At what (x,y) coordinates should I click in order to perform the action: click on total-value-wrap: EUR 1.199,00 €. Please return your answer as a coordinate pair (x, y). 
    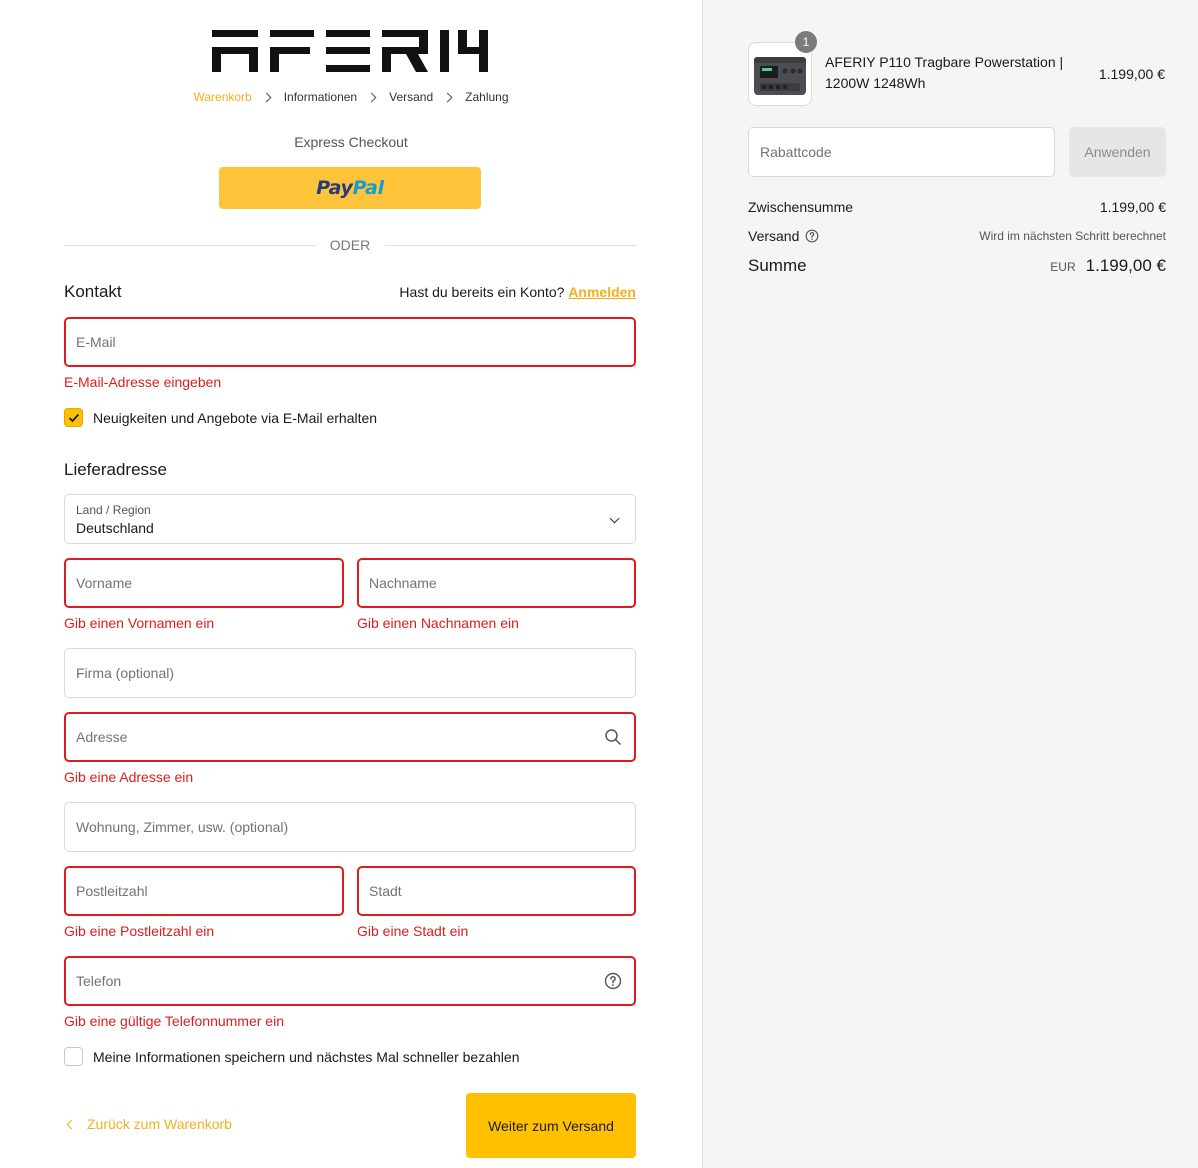
    Looking at the image, I should click on (1108, 266).